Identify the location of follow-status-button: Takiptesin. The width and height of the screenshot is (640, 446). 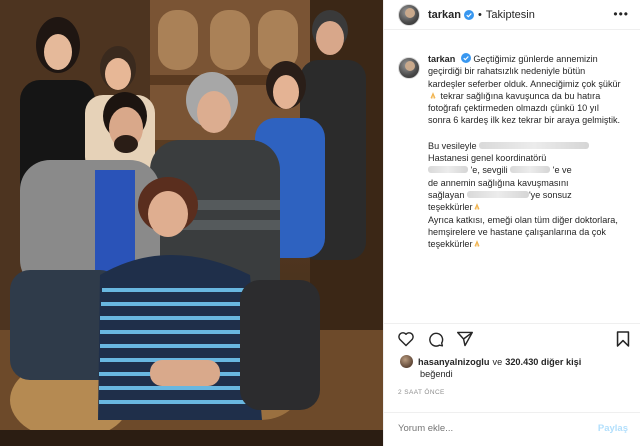
(510, 15).